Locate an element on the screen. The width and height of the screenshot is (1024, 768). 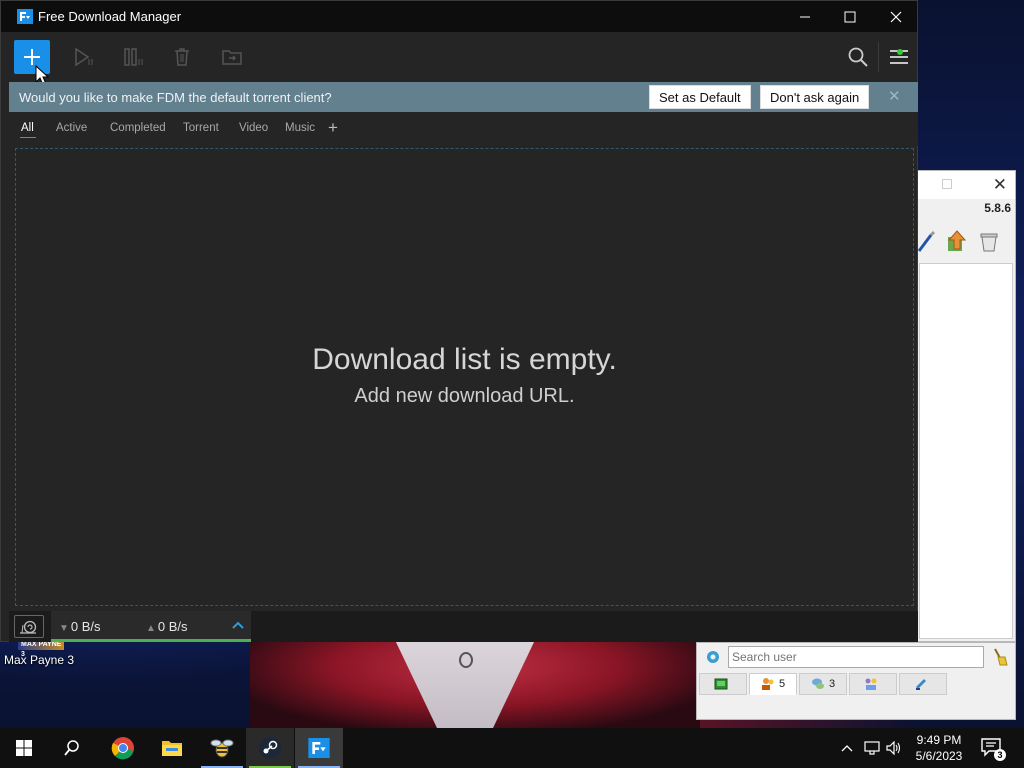
upload-arrow-icon: ▲ is located at coordinates (151, 628).